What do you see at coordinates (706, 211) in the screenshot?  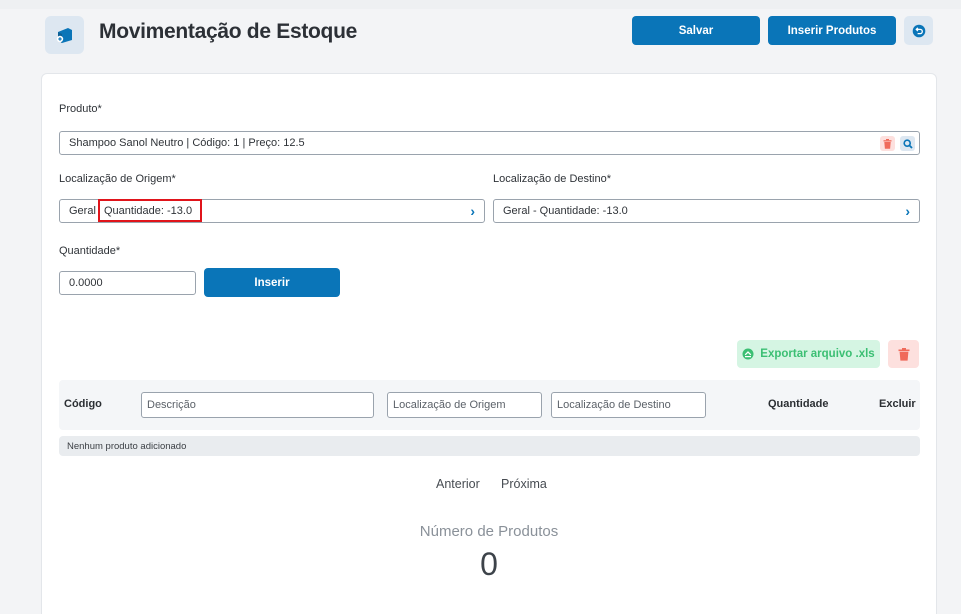 I see `destino-select: Geral - Quantidade: -13.0 ›` at bounding box center [706, 211].